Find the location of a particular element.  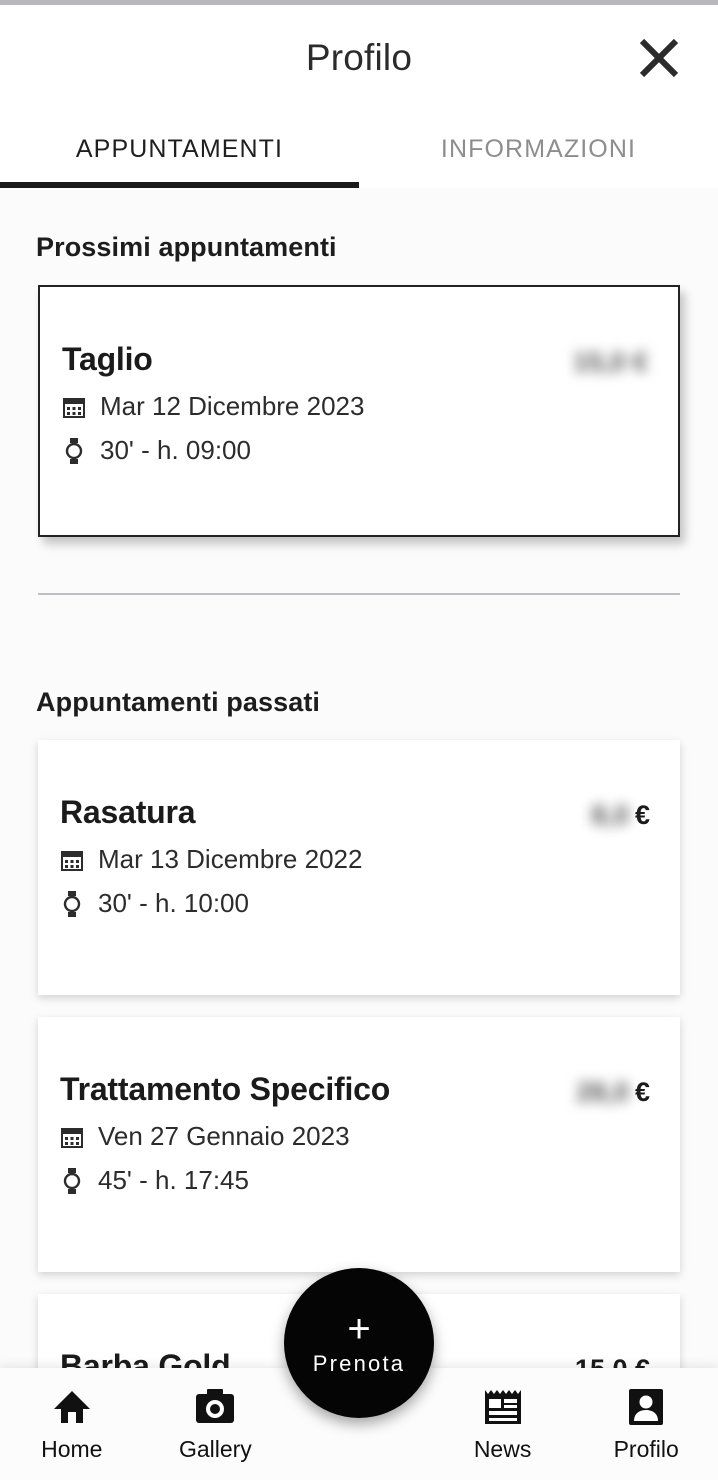

plus-icon: + is located at coordinates (359, 1329).